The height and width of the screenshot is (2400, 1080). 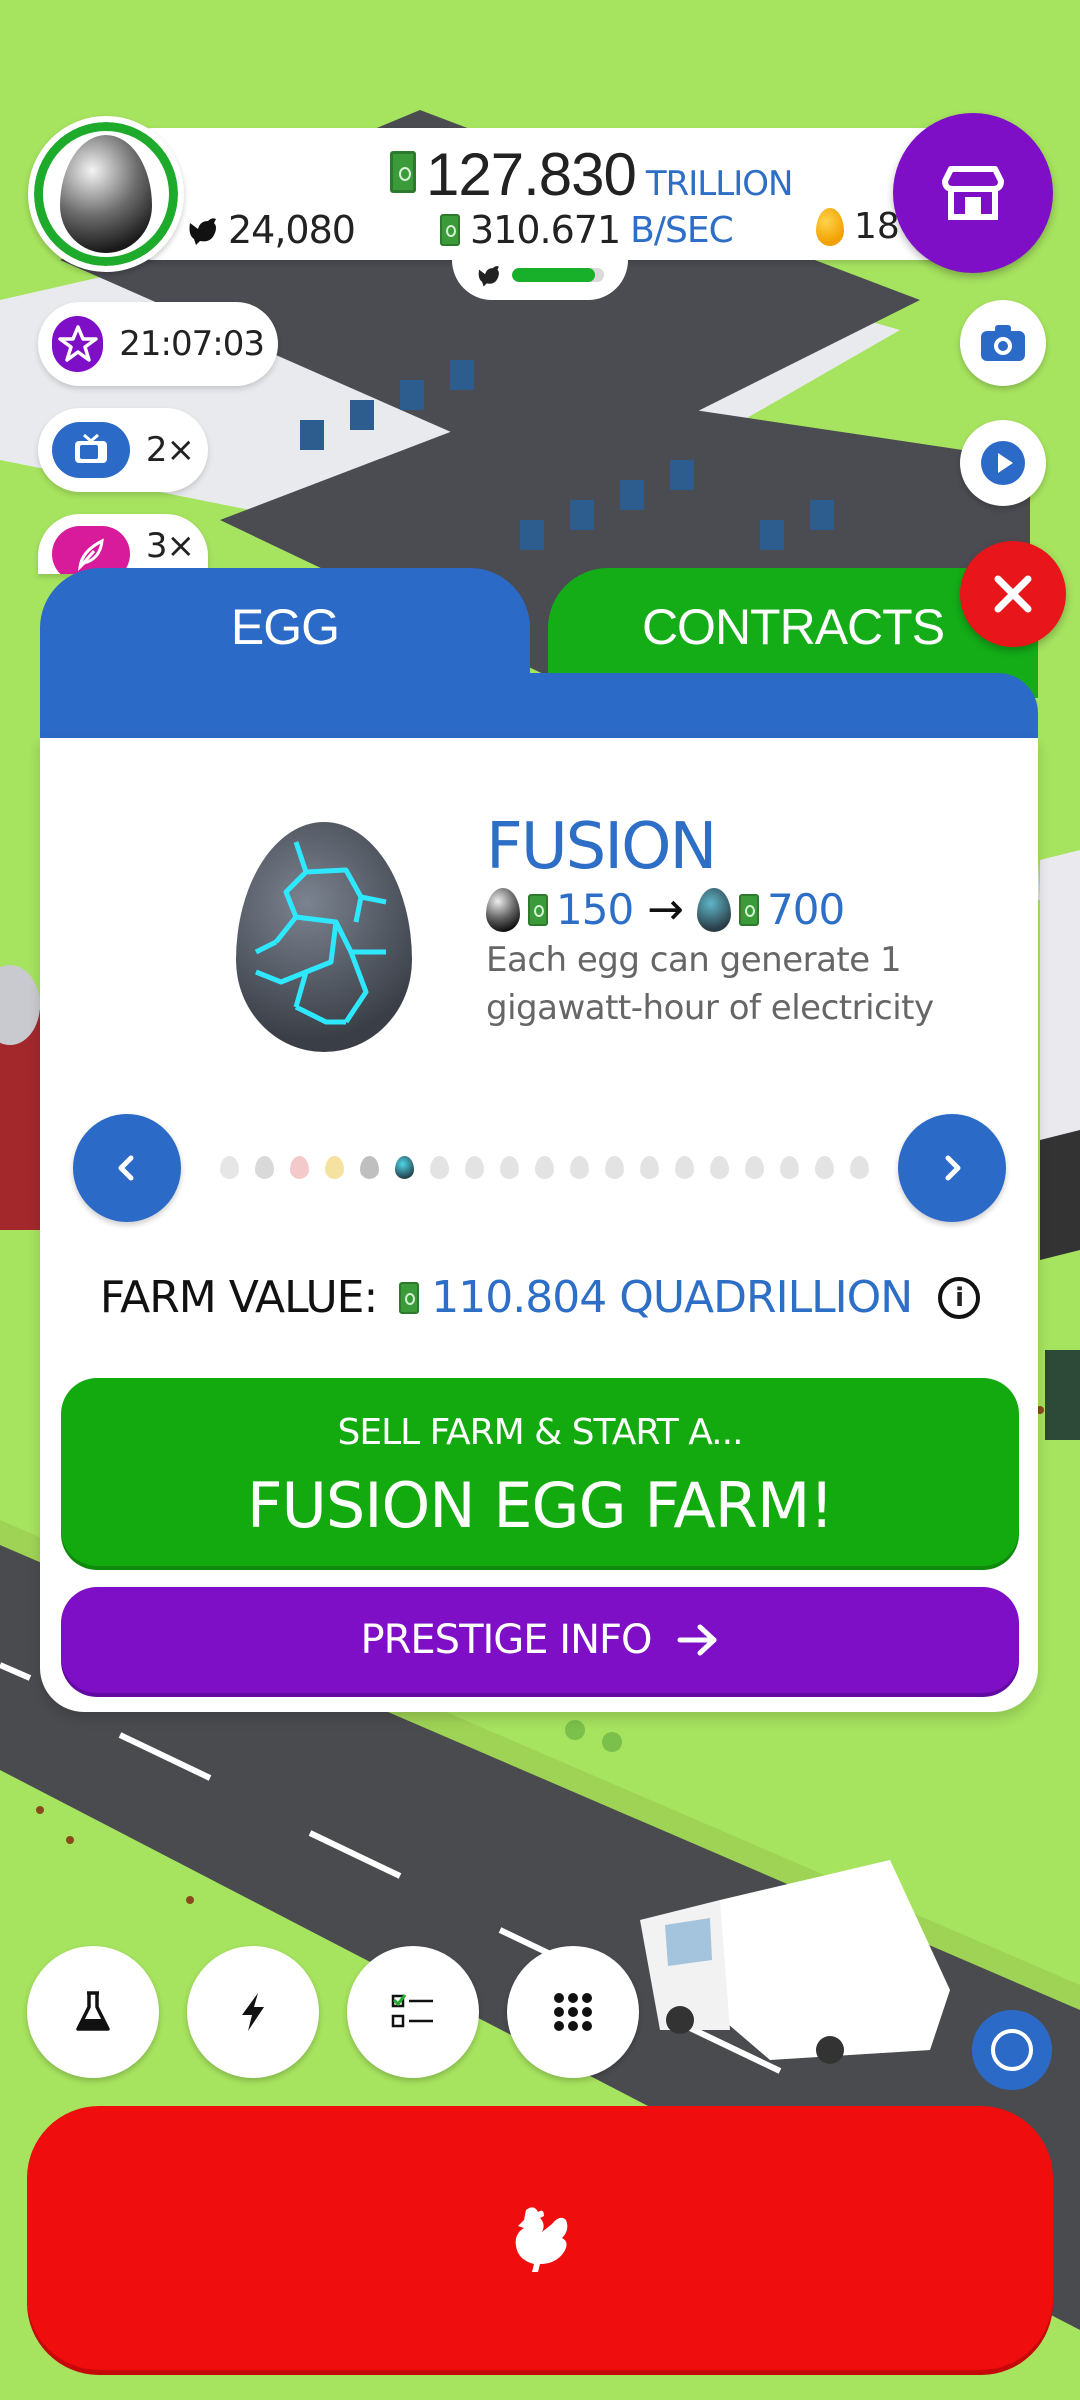 I want to click on fusion-egg-image, so click(x=324, y=937).